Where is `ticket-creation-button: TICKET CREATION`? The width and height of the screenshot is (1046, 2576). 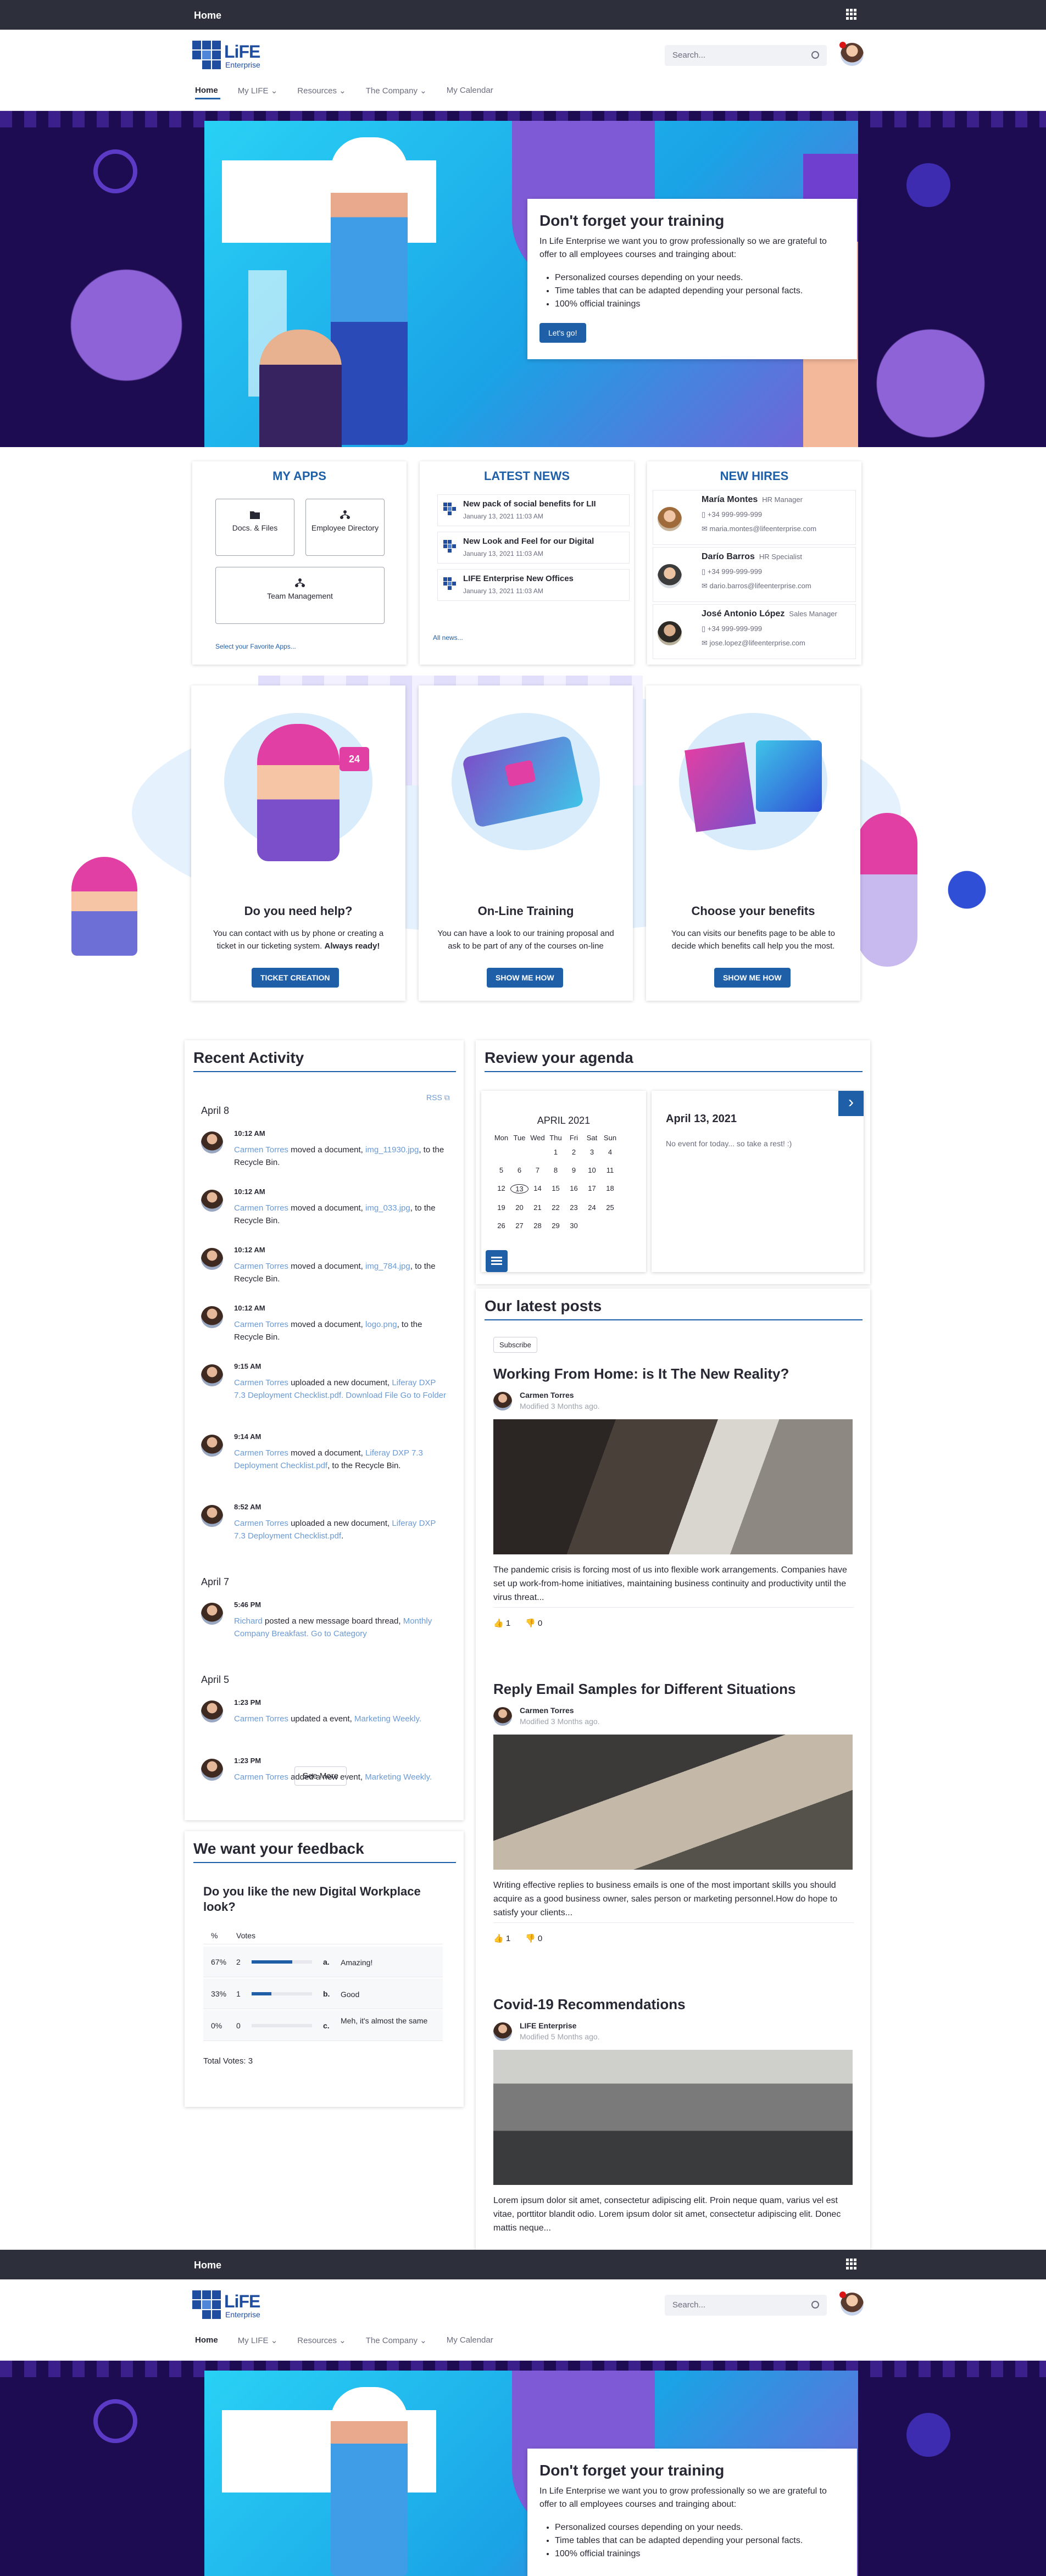
ticket-creation-button: TICKET CREATION is located at coordinates (296, 978).